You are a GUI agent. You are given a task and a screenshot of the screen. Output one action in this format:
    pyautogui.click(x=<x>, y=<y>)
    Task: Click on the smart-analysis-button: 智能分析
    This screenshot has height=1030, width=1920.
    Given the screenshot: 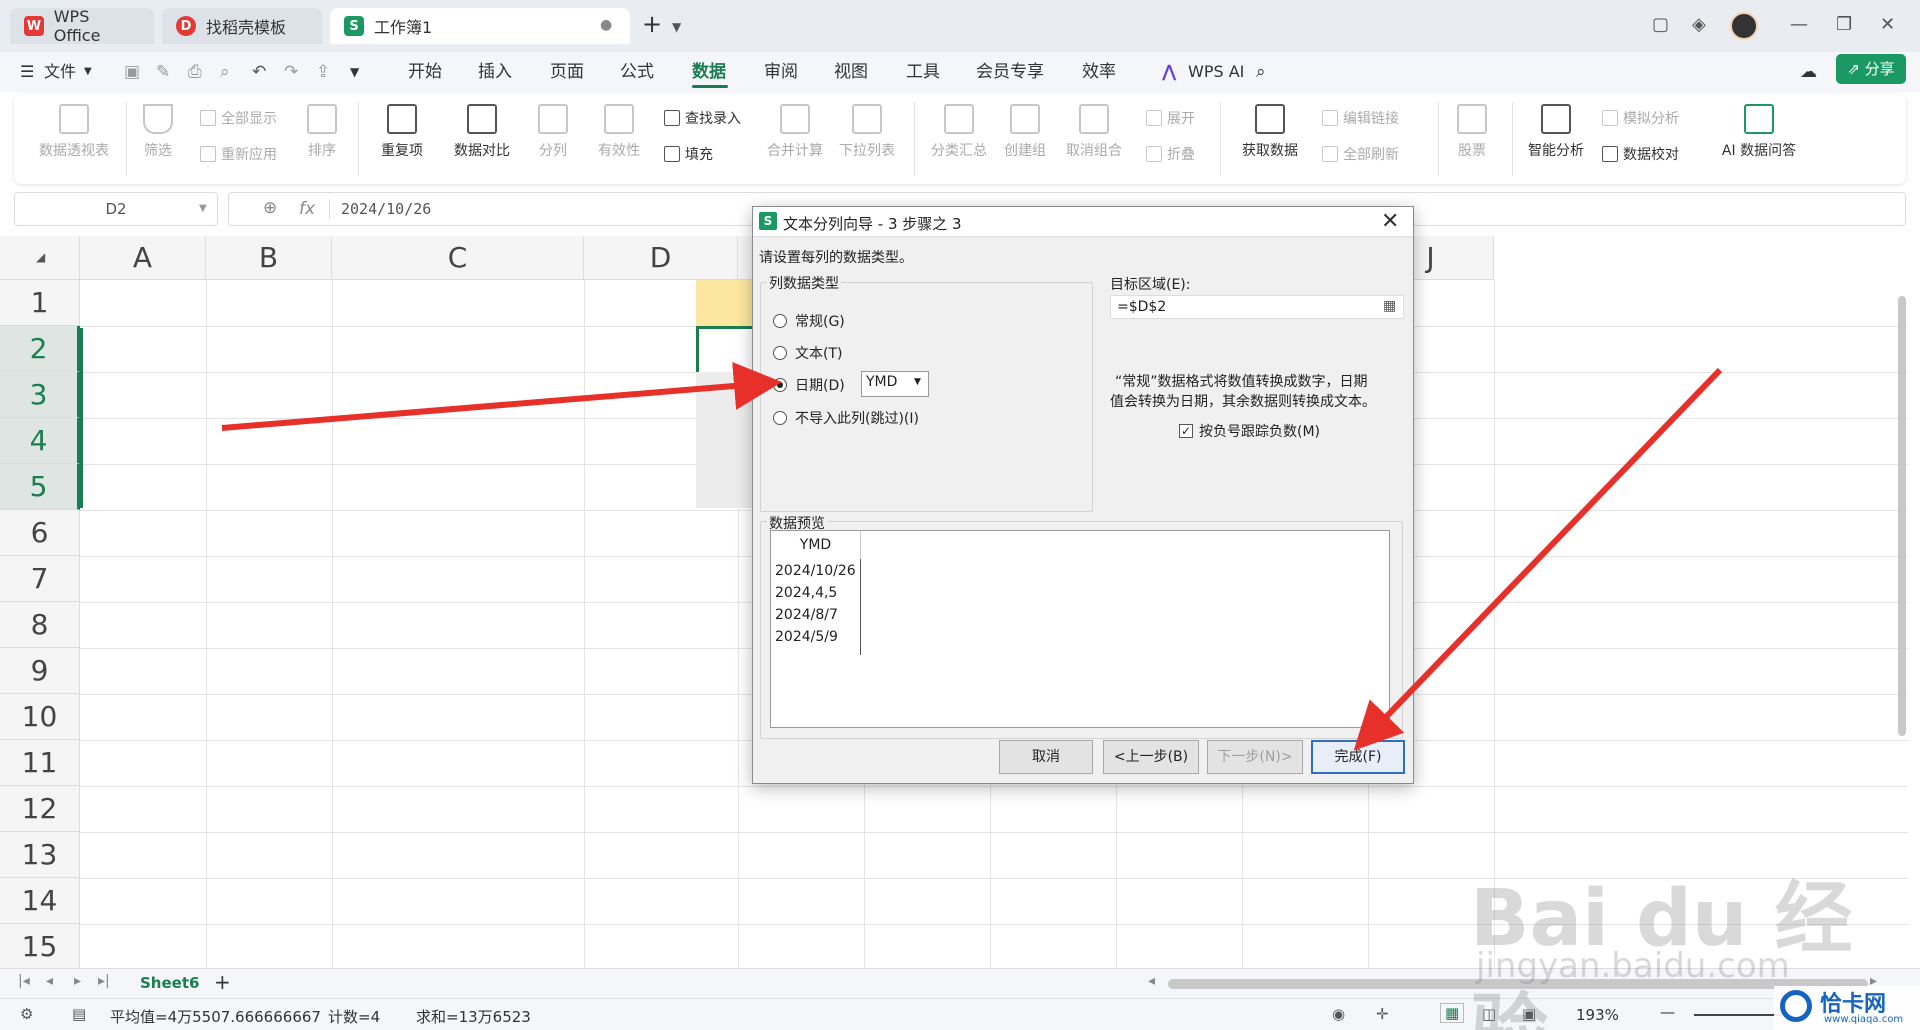 What is the action you would take?
    pyautogui.click(x=1556, y=132)
    